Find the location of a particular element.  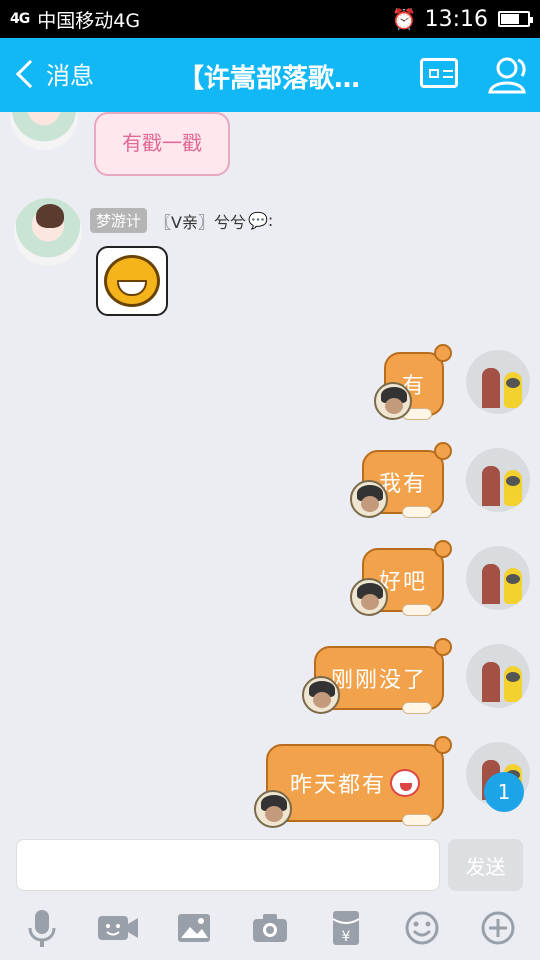

red-packet-icon: ¥ is located at coordinates (346, 928).